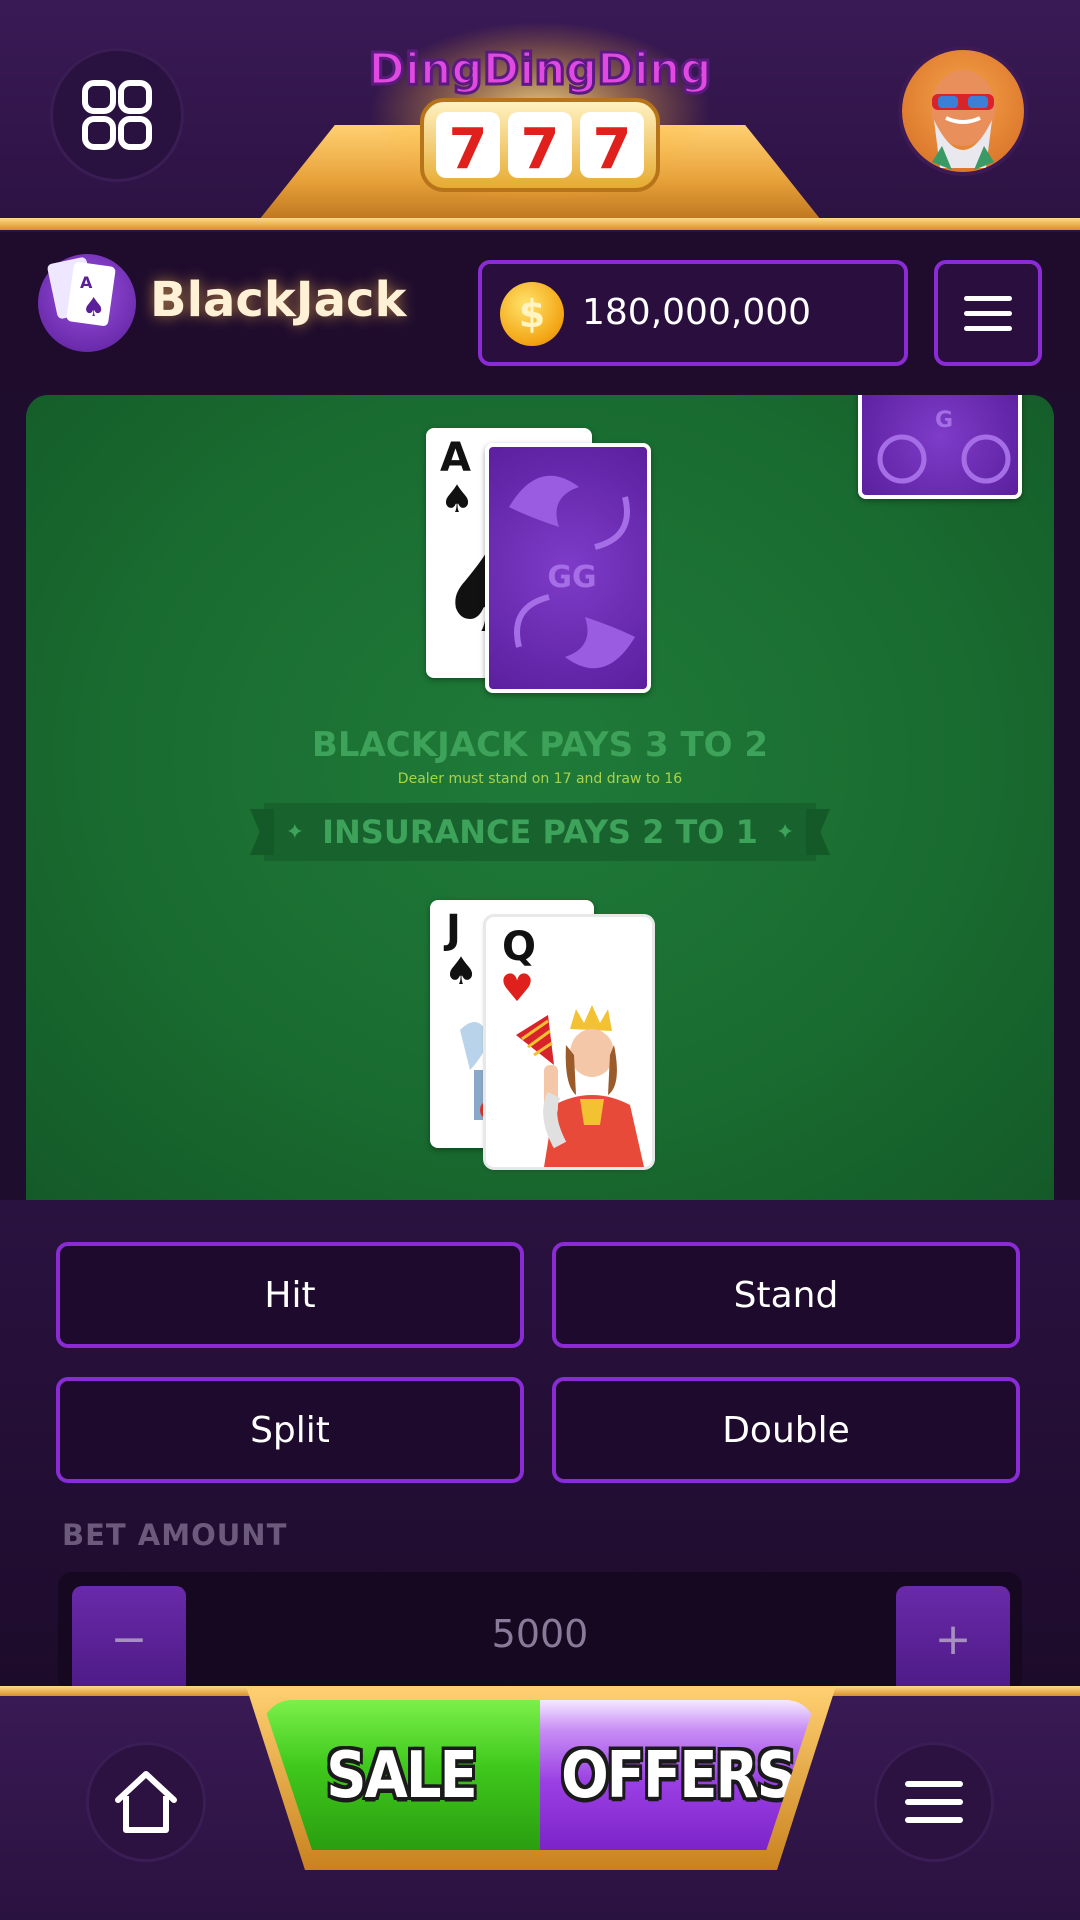  I want to click on split-button: Split, so click(290, 1430).